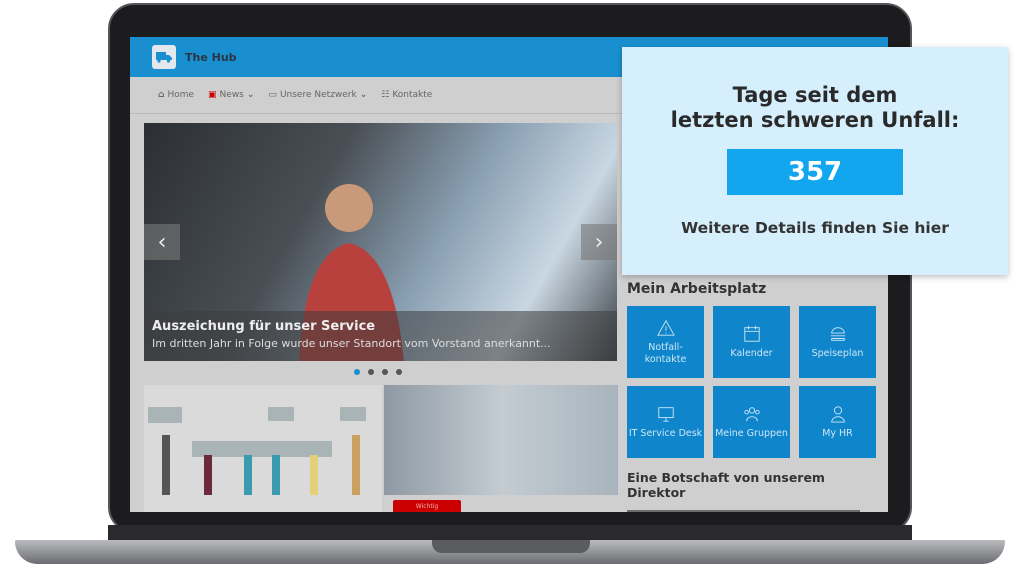  What do you see at coordinates (726, 485) in the screenshot?
I see `director-title: Eine Botschaft von unserem Direktor` at bounding box center [726, 485].